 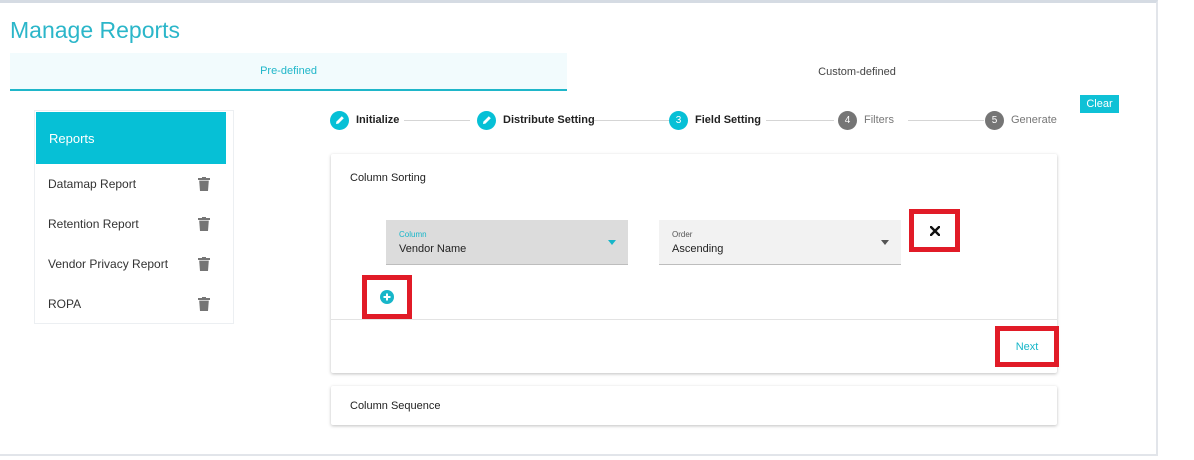 I want to click on order-select-label: Order, so click(x=682, y=234).